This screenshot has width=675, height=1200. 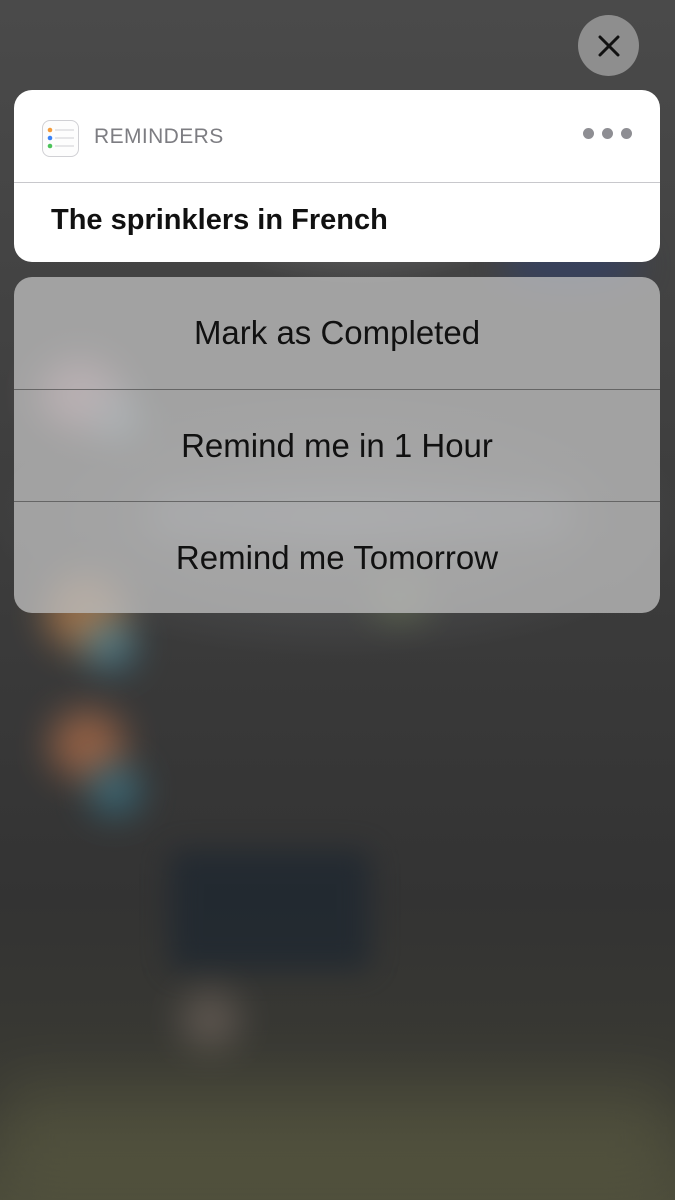 I want to click on app-name: REMINDERS, so click(x=159, y=136).